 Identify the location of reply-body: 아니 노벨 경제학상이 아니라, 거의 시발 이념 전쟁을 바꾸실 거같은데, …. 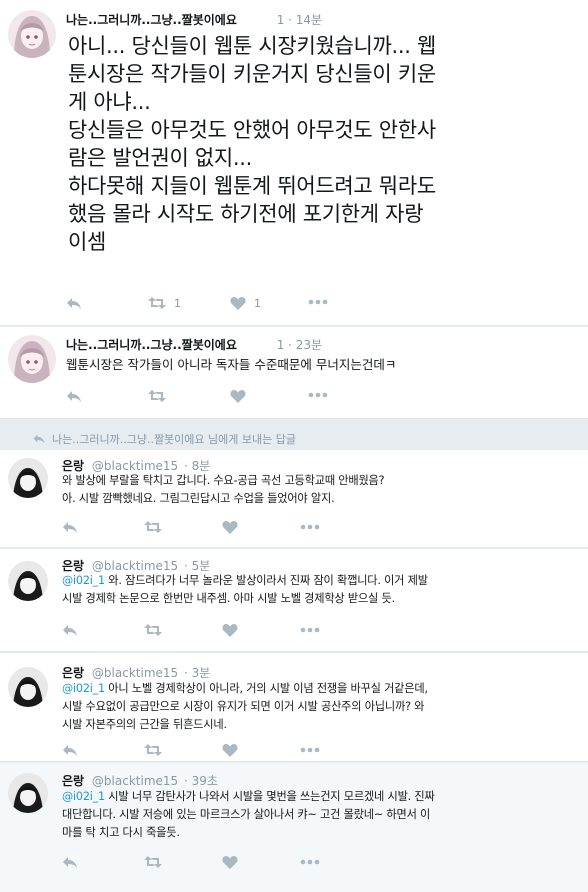
(245, 706).